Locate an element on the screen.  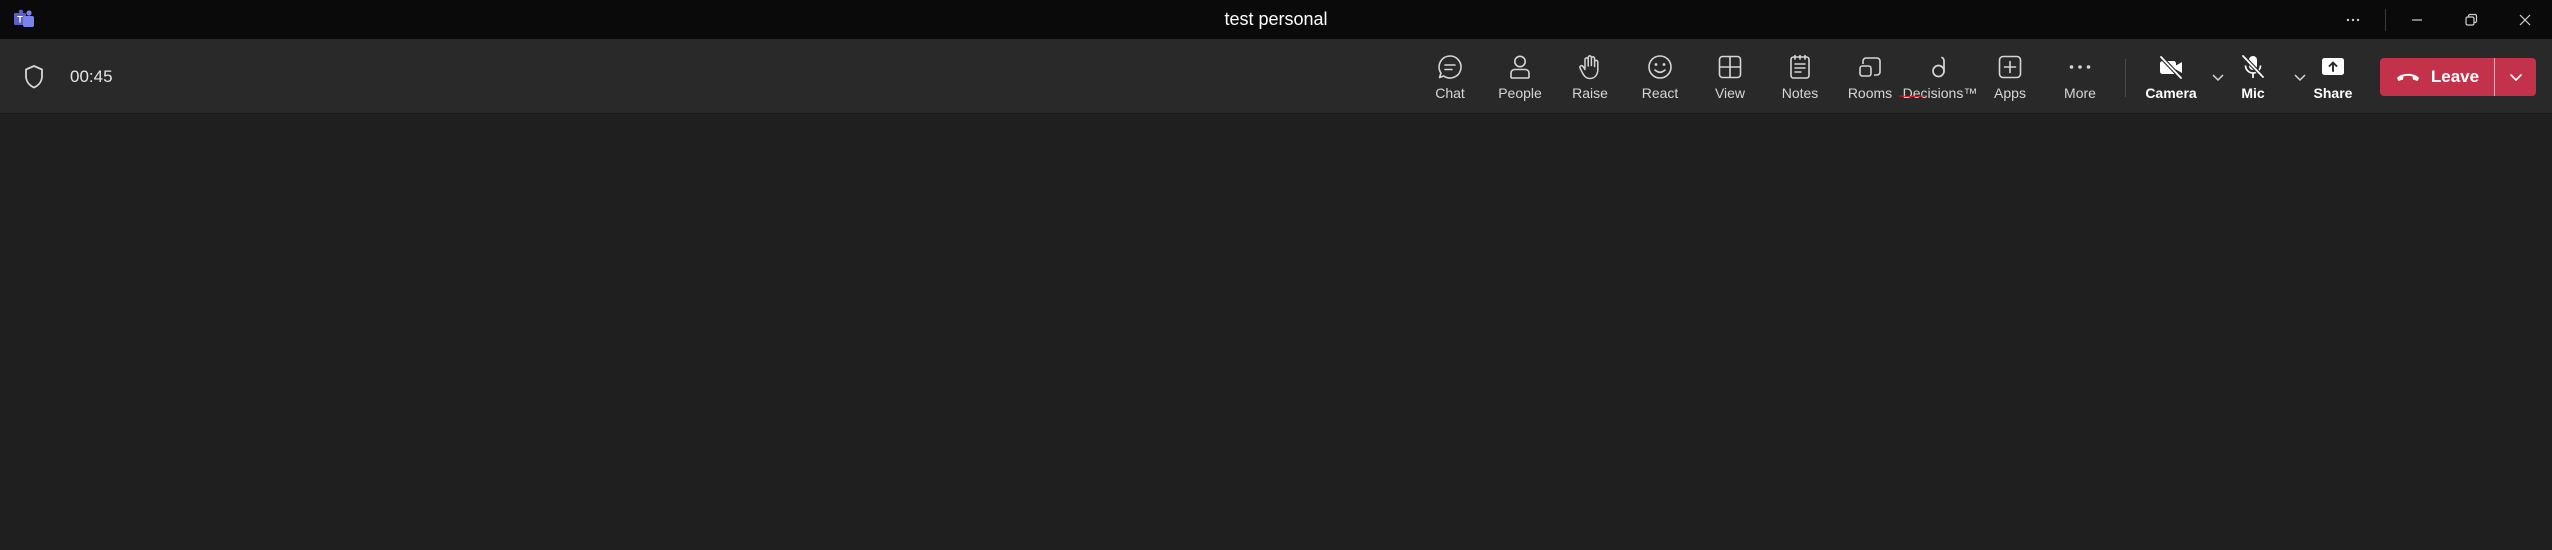
smiley-icon is located at coordinates (1660, 67).